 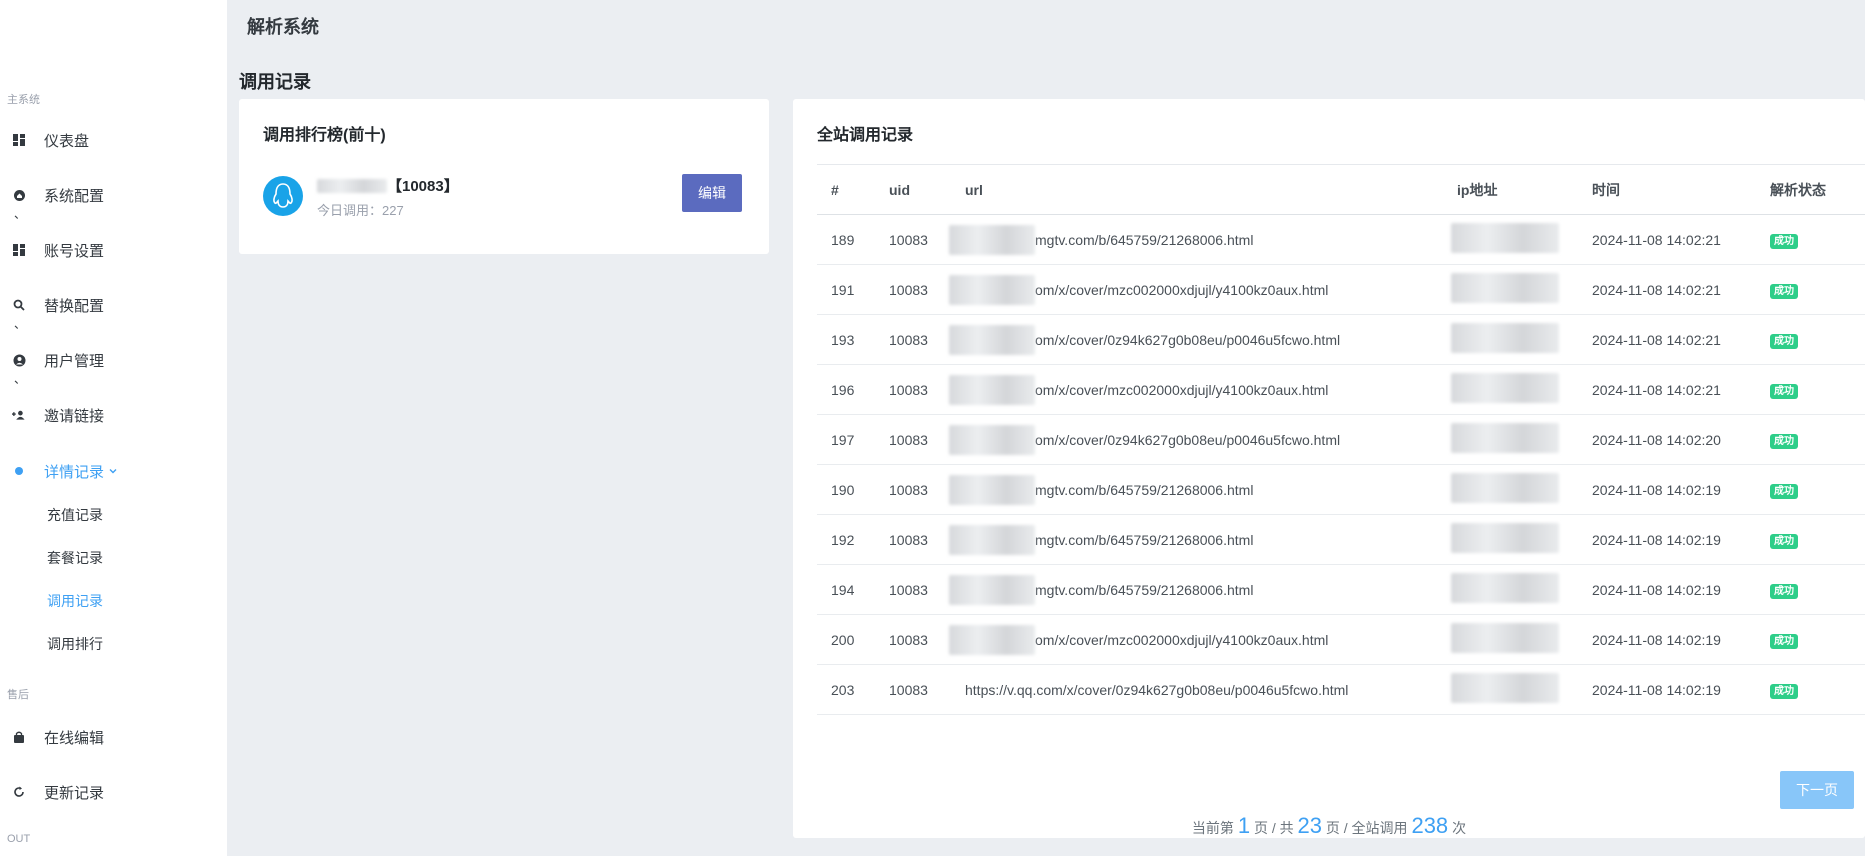 What do you see at coordinates (75, 515) in the screenshot?
I see `sidebar-sub-recharge: 充值记录` at bounding box center [75, 515].